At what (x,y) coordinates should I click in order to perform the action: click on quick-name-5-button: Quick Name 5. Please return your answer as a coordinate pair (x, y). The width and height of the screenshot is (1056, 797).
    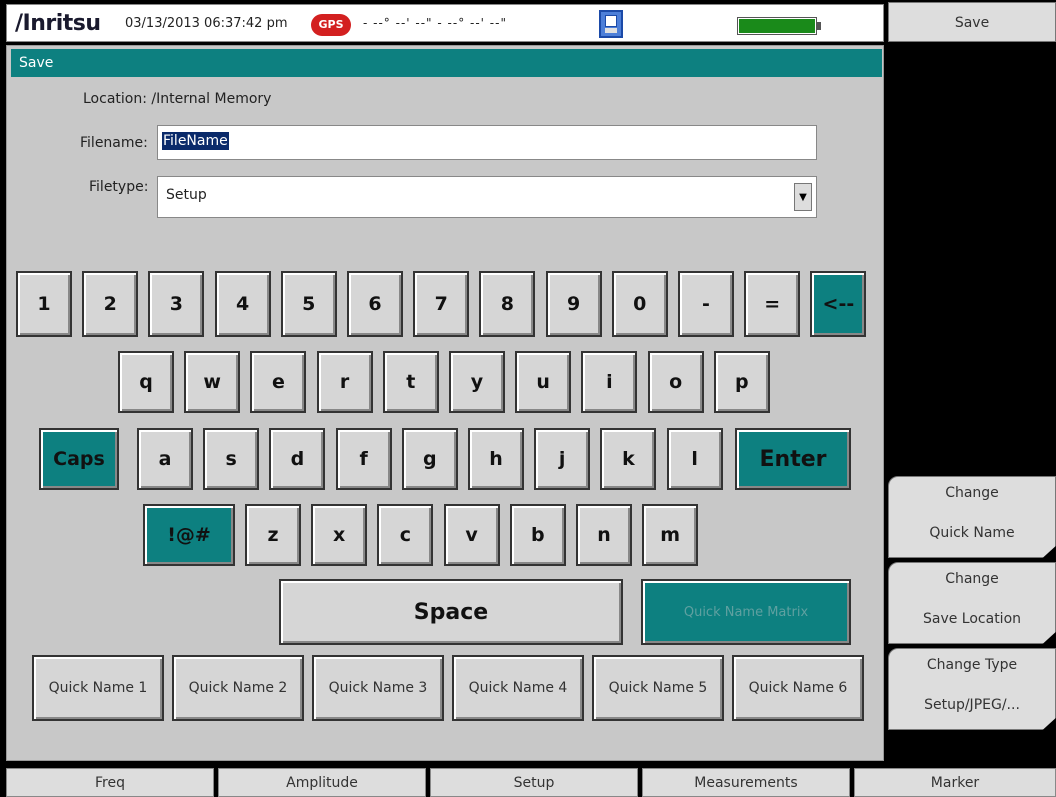
    Looking at the image, I should click on (658, 688).